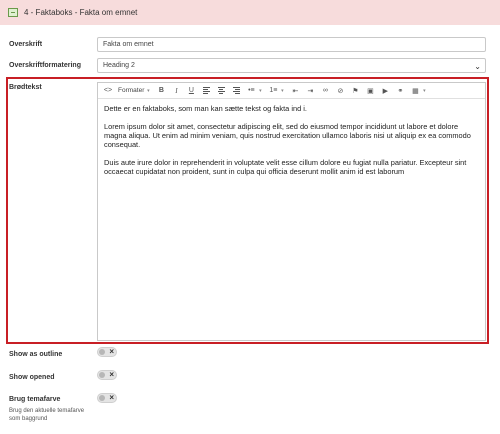 This screenshot has height=434, width=500. I want to click on page-header: 4 - Faktaboks - Fakta om emnet, so click(250, 12).